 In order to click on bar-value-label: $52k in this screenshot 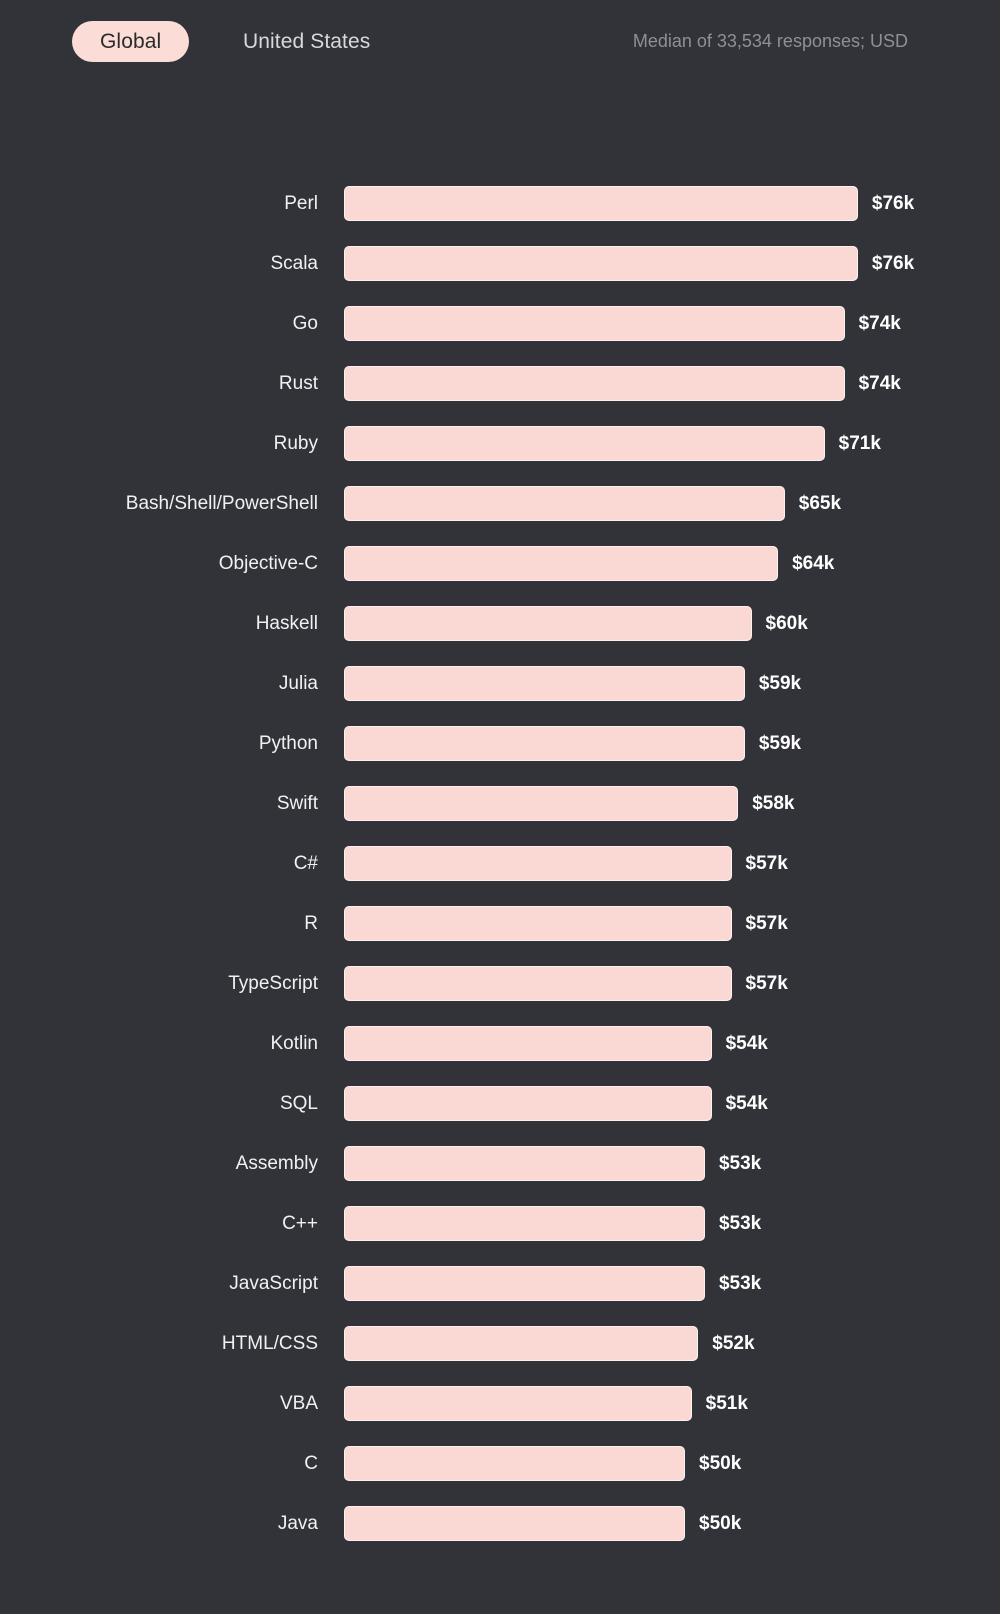, I will do `click(733, 1343)`.